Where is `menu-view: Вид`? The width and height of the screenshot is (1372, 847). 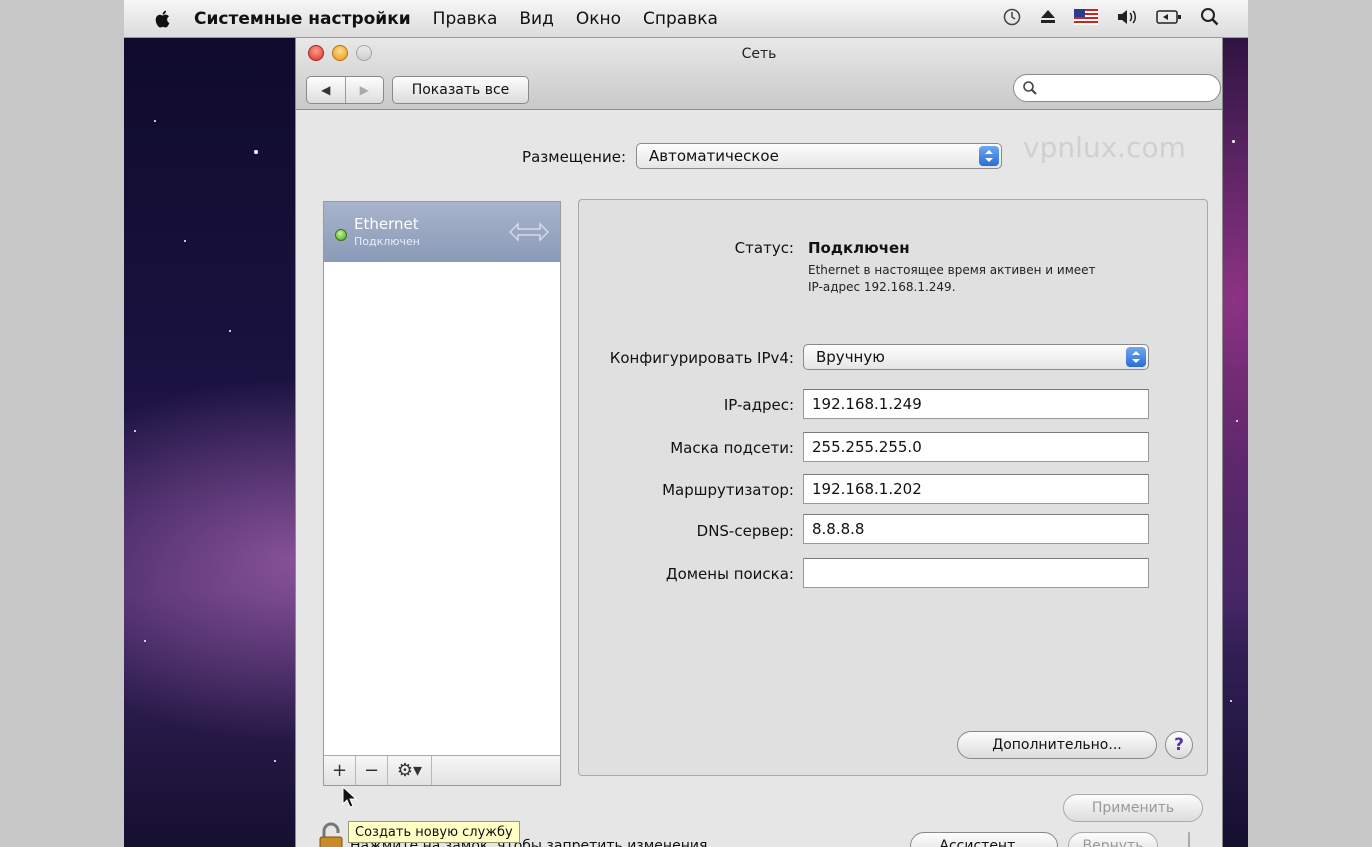 menu-view: Вид is located at coordinates (536, 19).